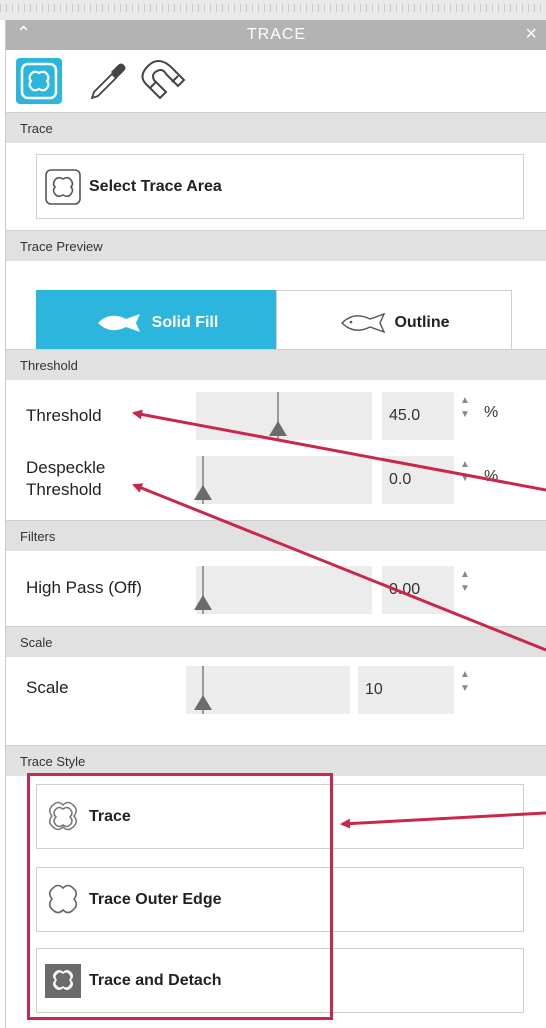 The height and width of the screenshot is (1028, 546). Describe the element at coordinates (491, 412) in the screenshot. I see `threshold-unit: %` at that location.